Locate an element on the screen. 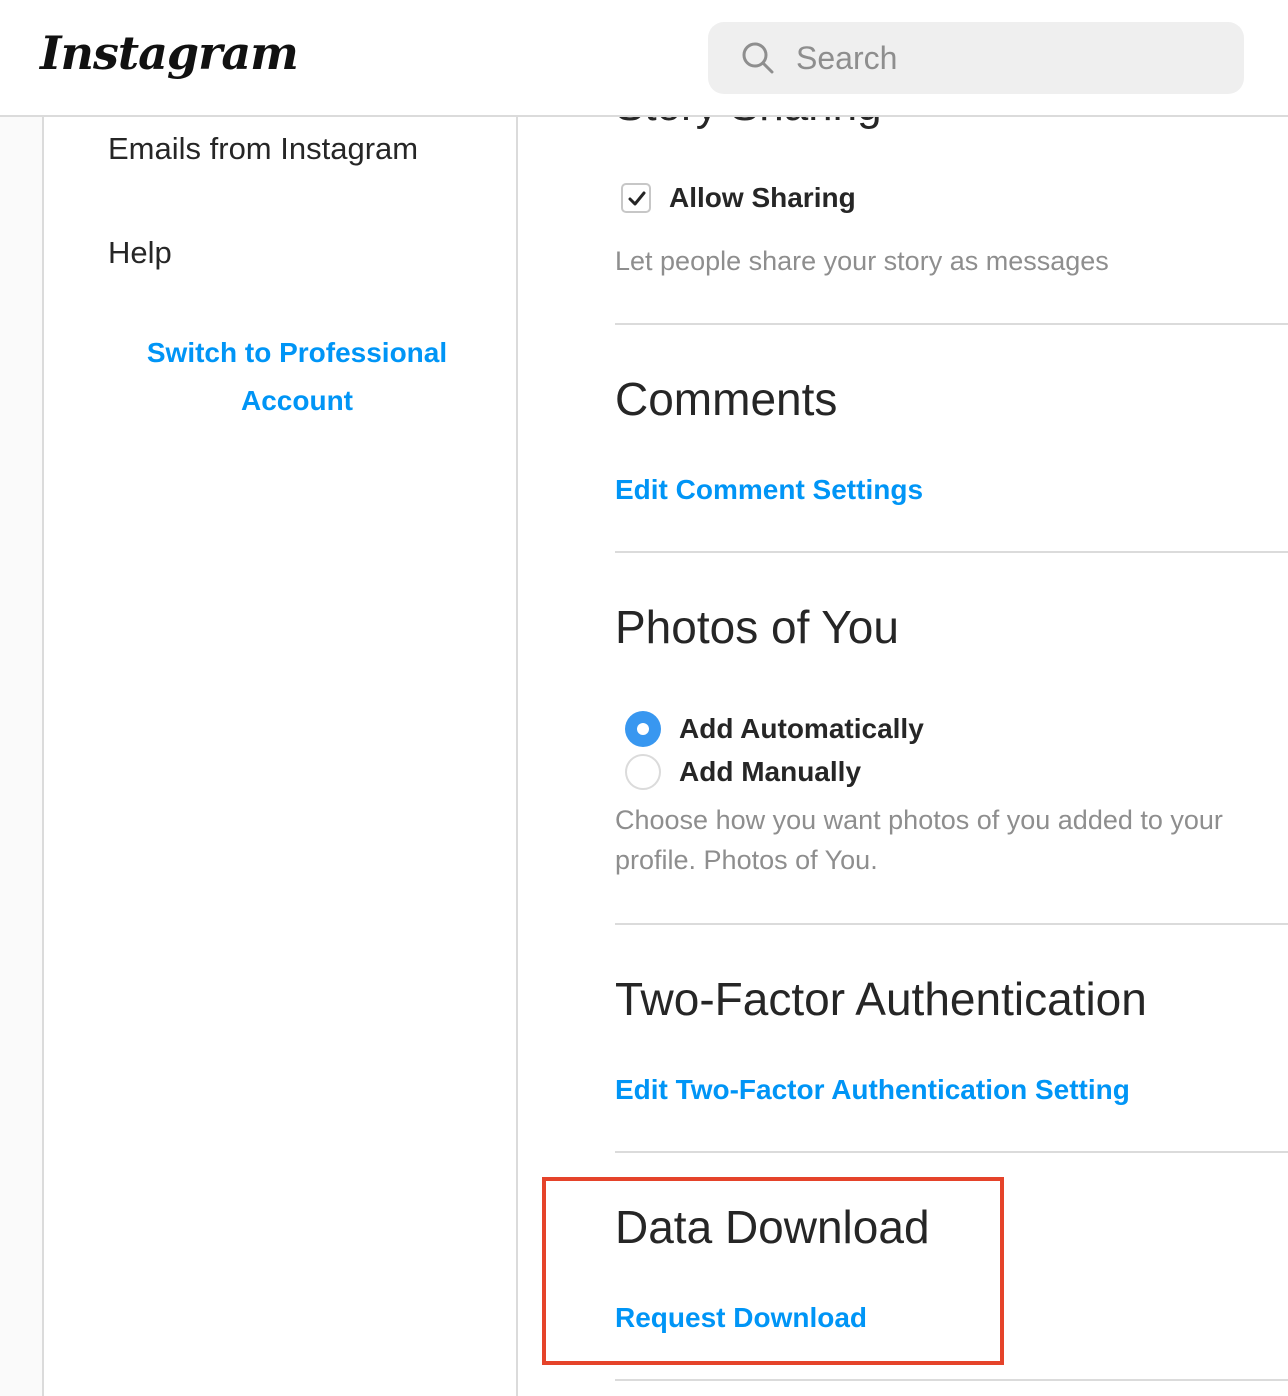 This screenshot has height=1396, width=1288. add-manually-option: Add Manually is located at coordinates (743, 772).